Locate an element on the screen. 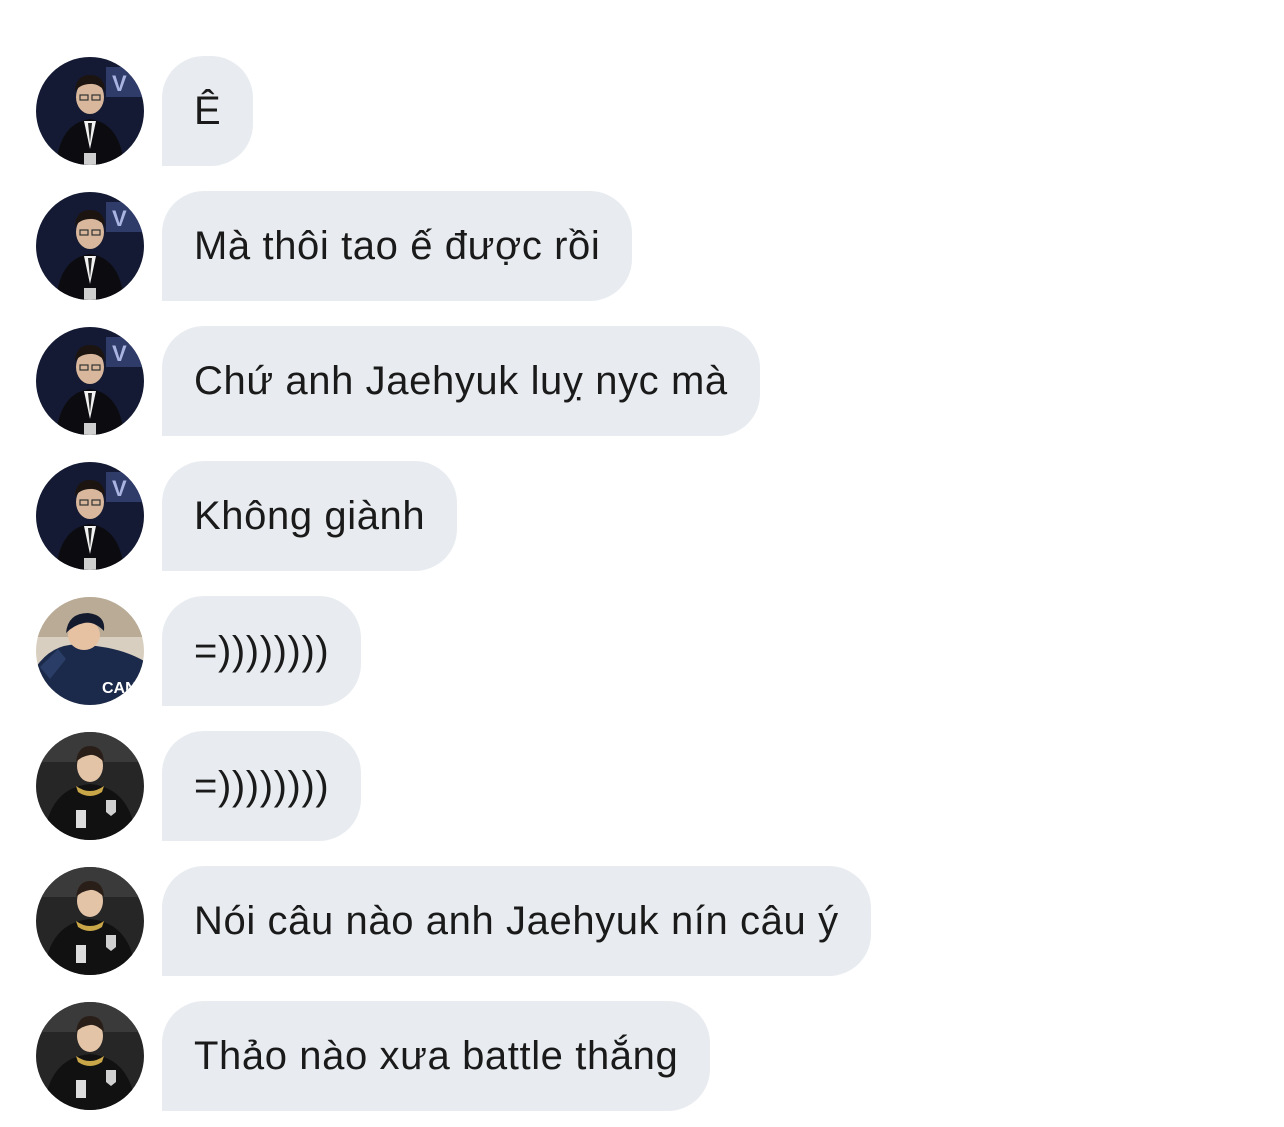  message-row: Thảo nào xưa battle thắng is located at coordinates (373, 1056).